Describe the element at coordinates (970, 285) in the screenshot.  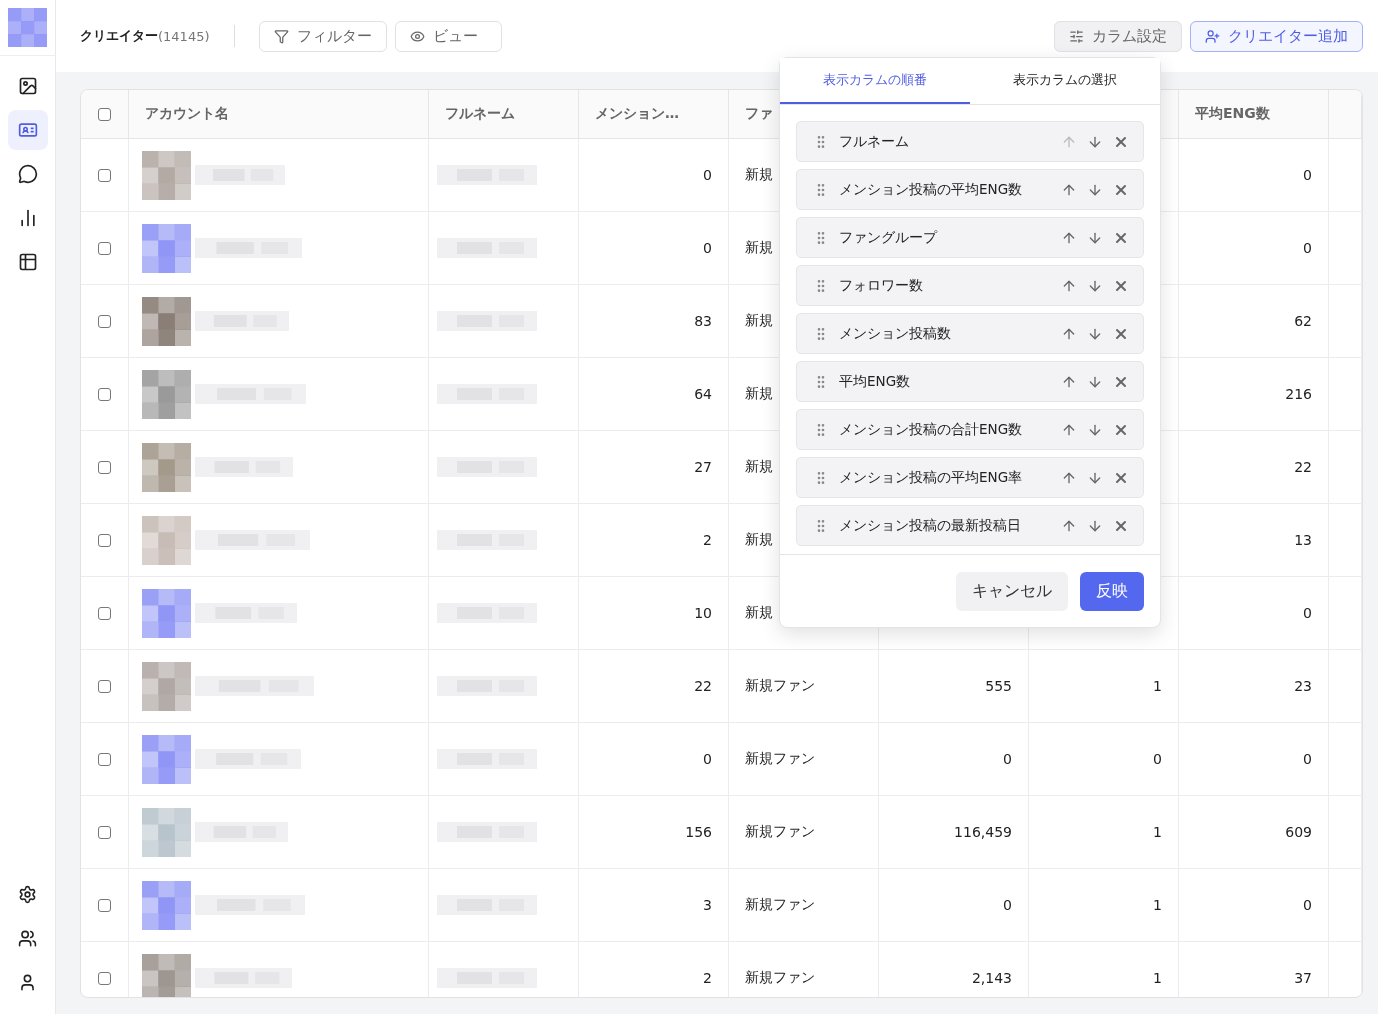
I see `column-item: フォロワー数` at that location.